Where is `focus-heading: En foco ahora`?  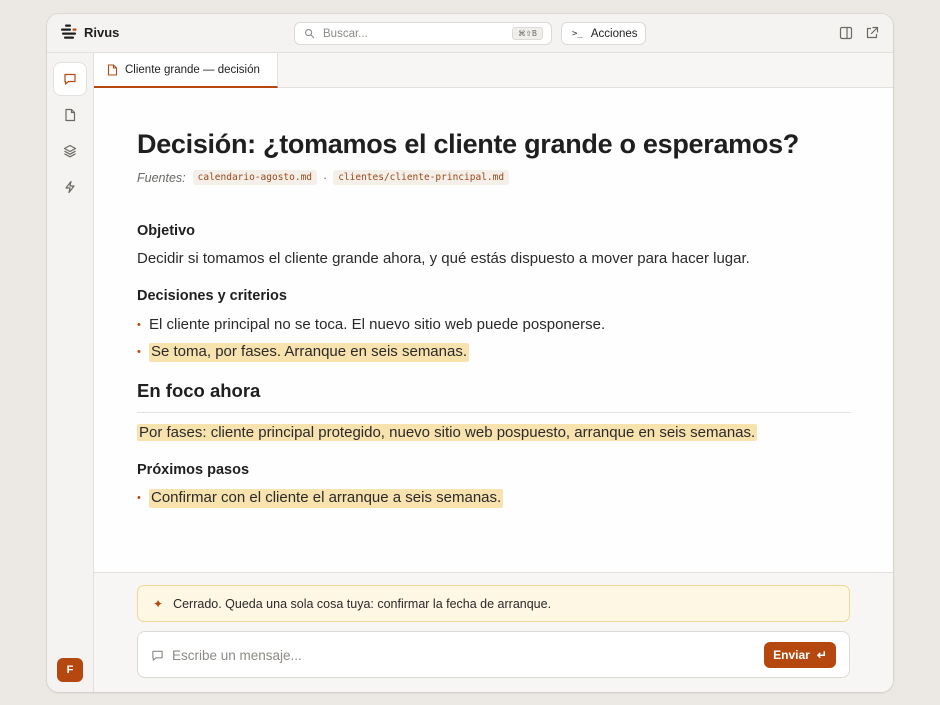
focus-heading: En foco ahora is located at coordinates (494, 396).